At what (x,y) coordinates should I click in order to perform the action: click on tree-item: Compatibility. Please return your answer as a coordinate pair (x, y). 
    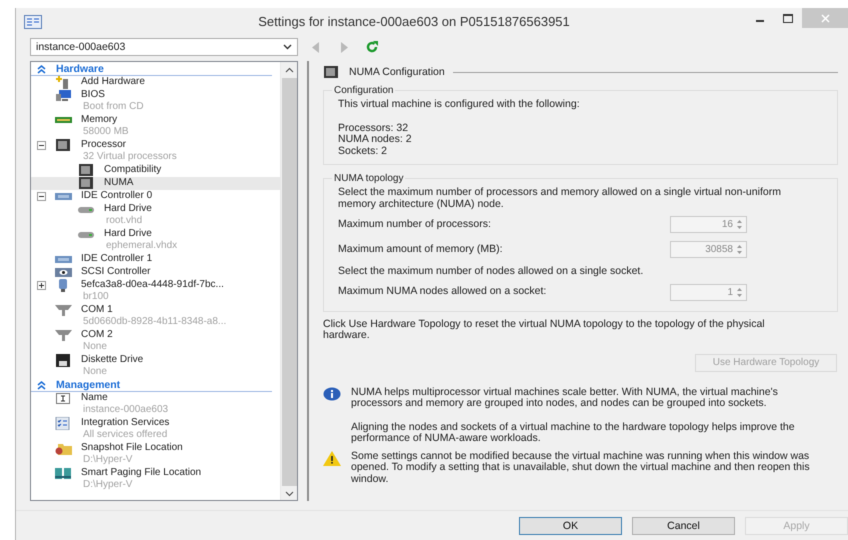
    Looking at the image, I should click on (155, 170).